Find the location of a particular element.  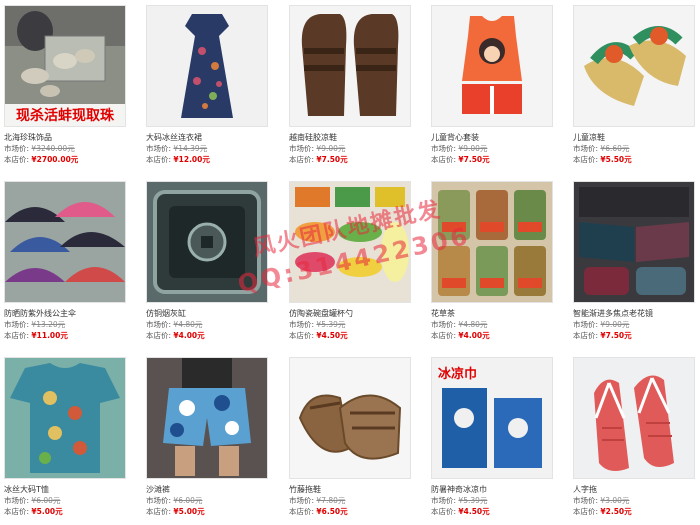

product-name: 仿铜烟灰缸 is located at coordinates (208, 313).